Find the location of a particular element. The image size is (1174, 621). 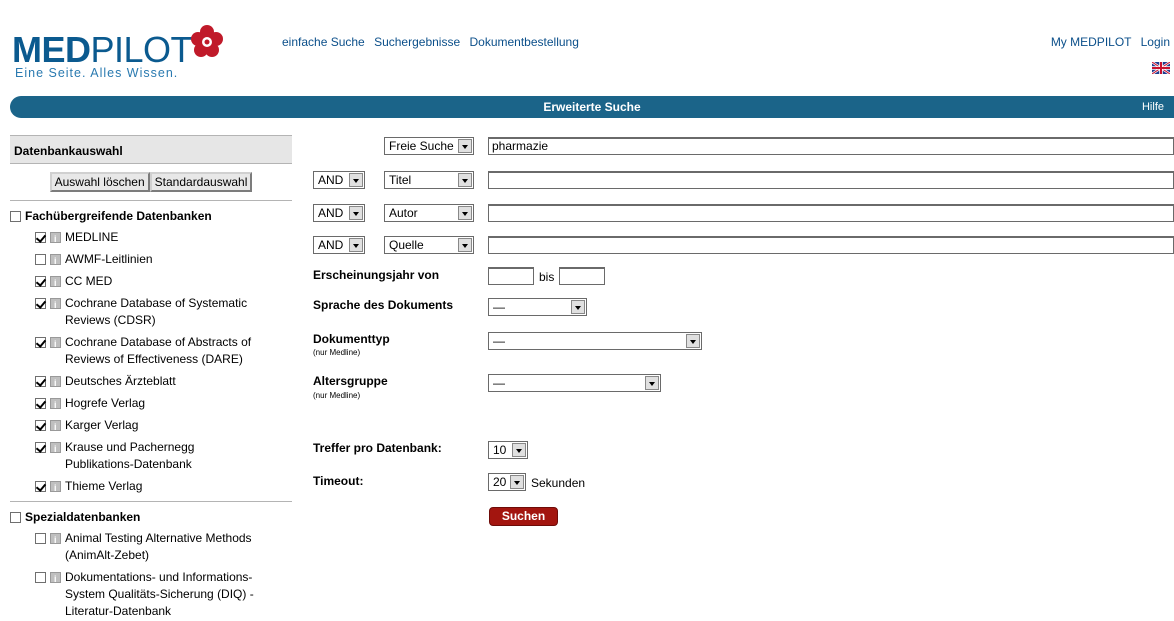

operator-select-2: AND is located at coordinates (339, 180).